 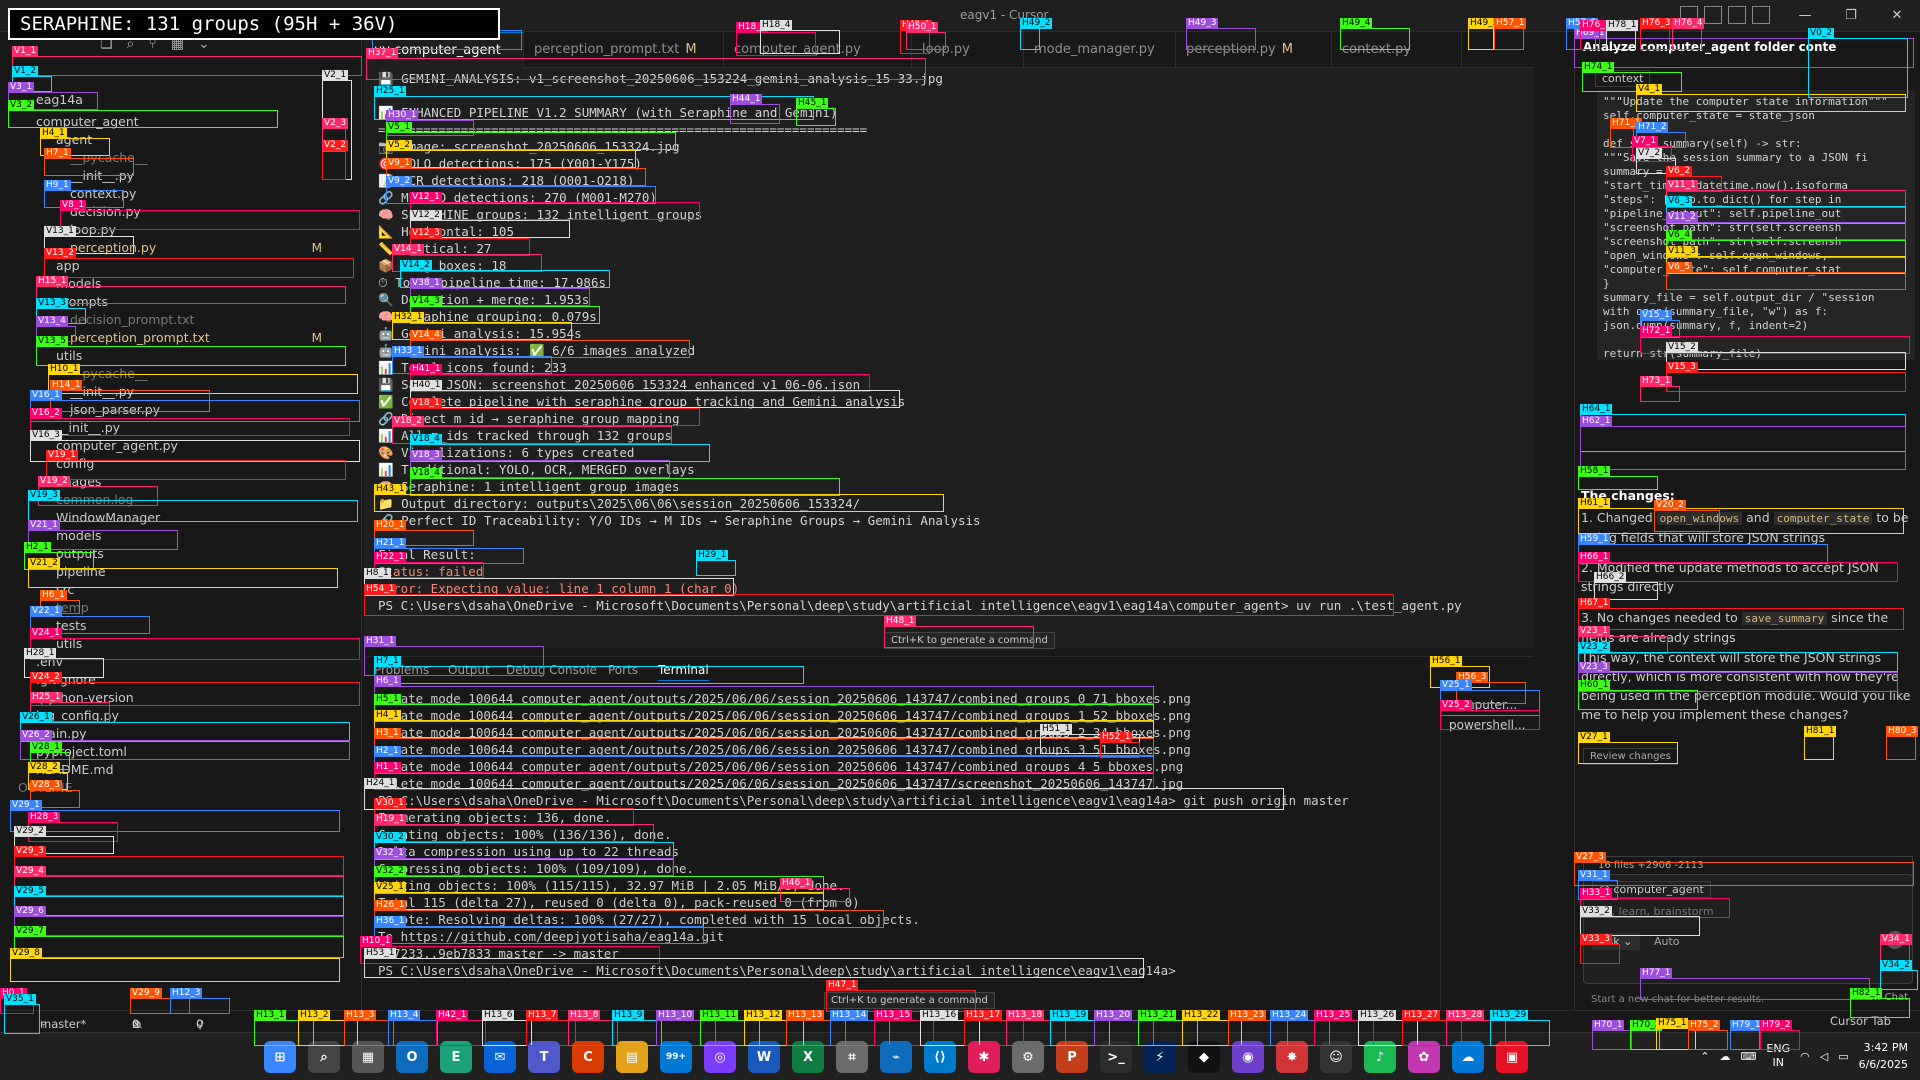 What do you see at coordinates (1424, 1057) in the screenshot?
I see `taskbar-app-icon: ✿` at bounding box center [1424, 1057].